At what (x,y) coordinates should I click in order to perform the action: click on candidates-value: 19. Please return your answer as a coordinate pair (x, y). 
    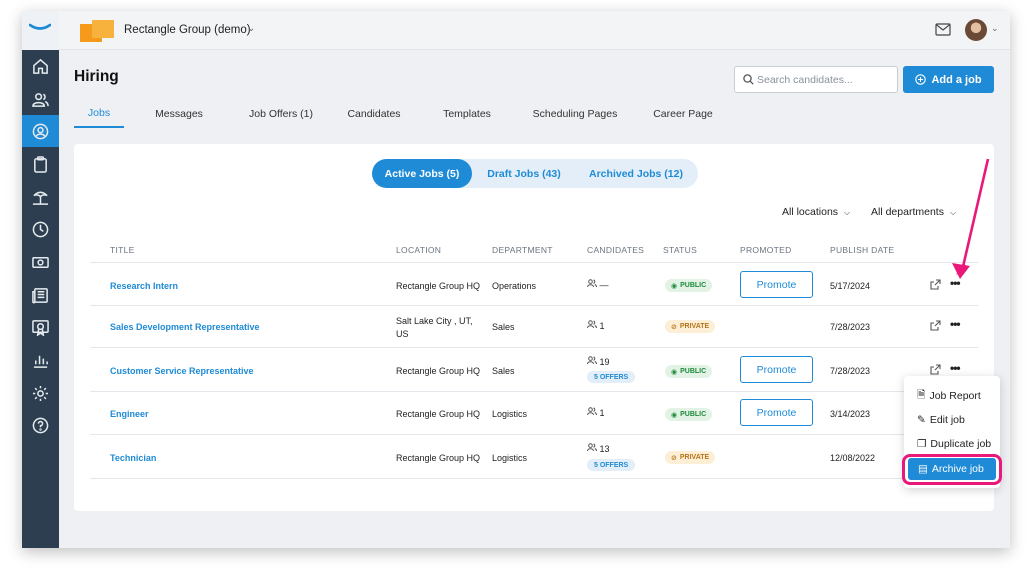
    Looking at the image, I should click on (604, 362).